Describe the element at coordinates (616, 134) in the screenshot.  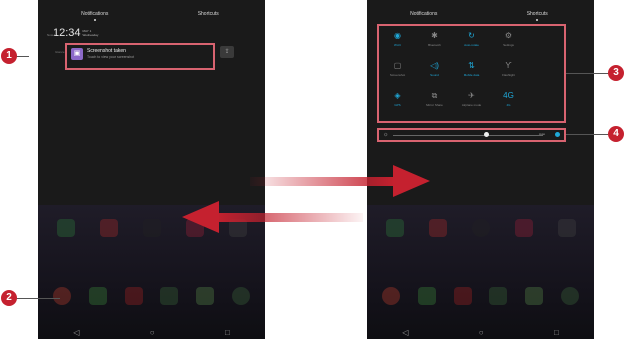
I see `callout-4: 4` at that location.